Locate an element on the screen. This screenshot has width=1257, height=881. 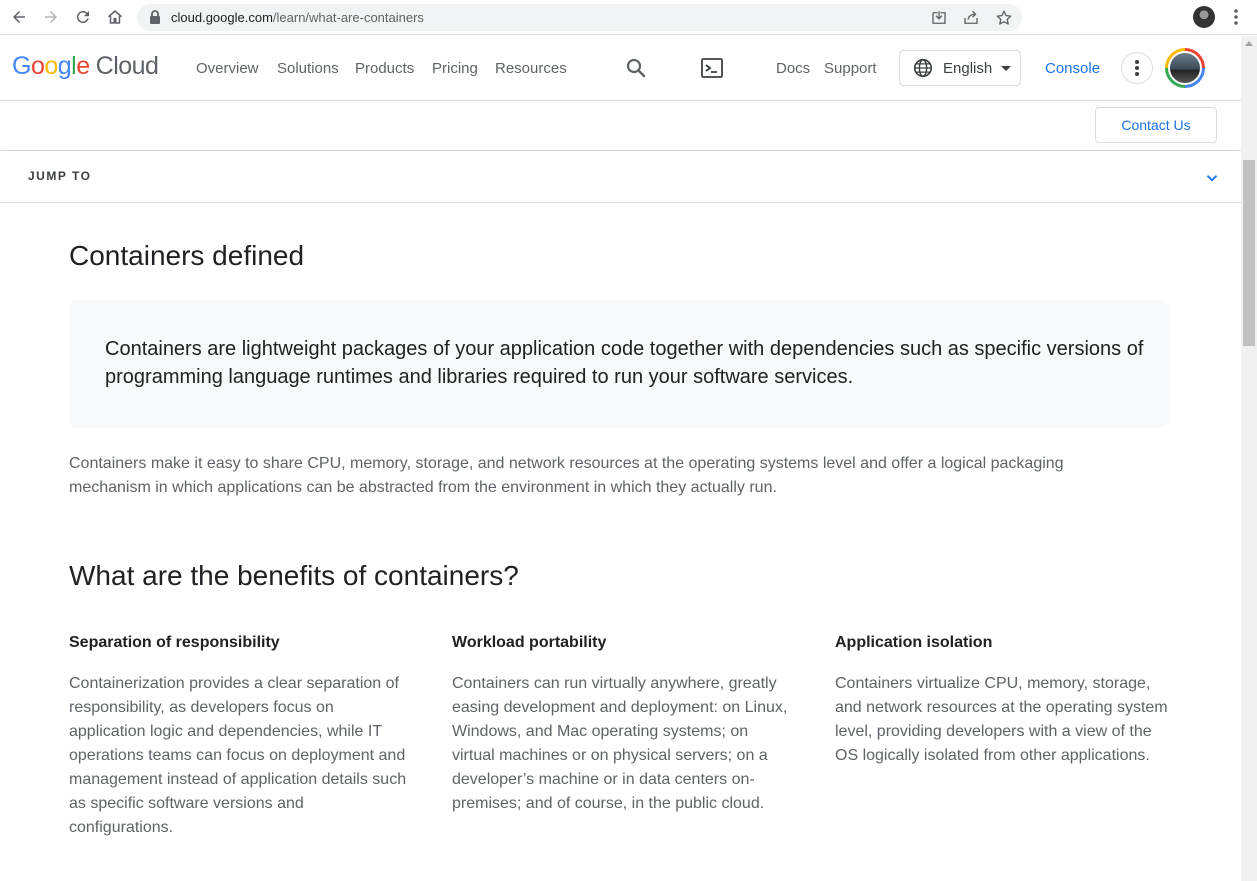
more-vert-icon is located at coordinates (1137, 68).